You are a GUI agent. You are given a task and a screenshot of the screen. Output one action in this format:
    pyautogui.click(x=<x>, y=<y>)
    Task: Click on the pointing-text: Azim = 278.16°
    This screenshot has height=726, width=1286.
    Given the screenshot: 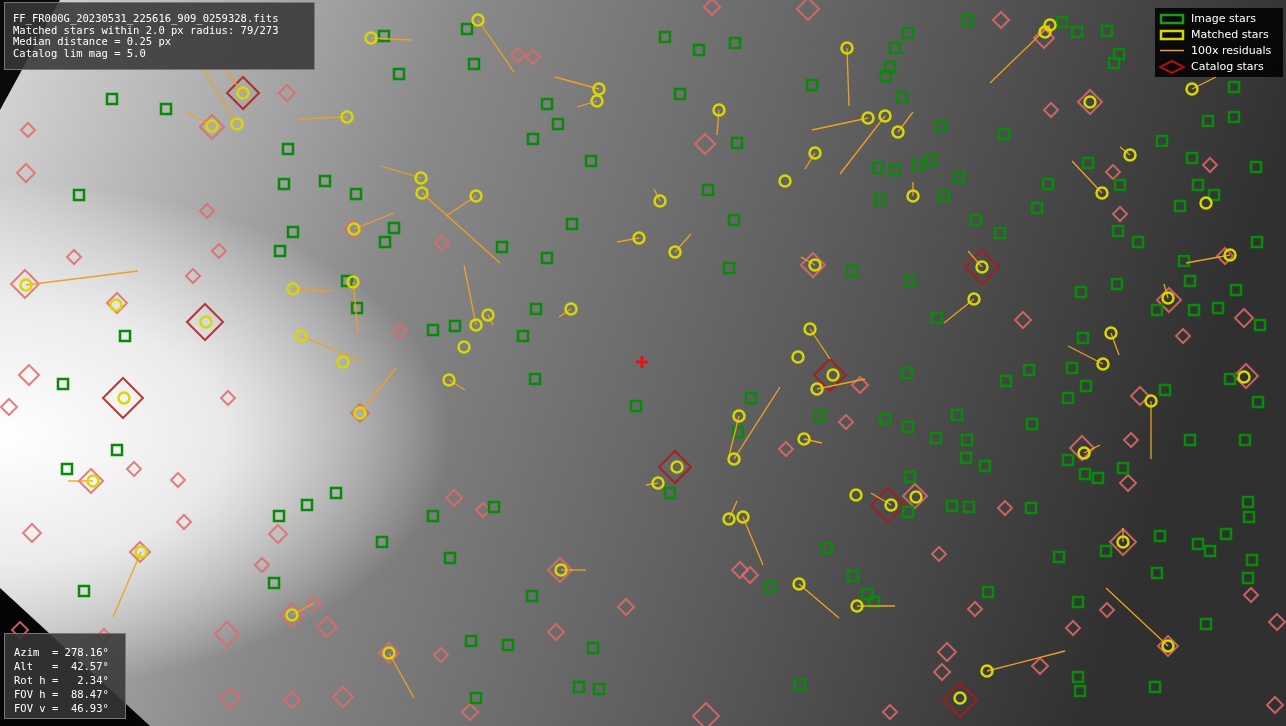 What is the action you would take?
    pyautogui.click(x=62, y=652)
    